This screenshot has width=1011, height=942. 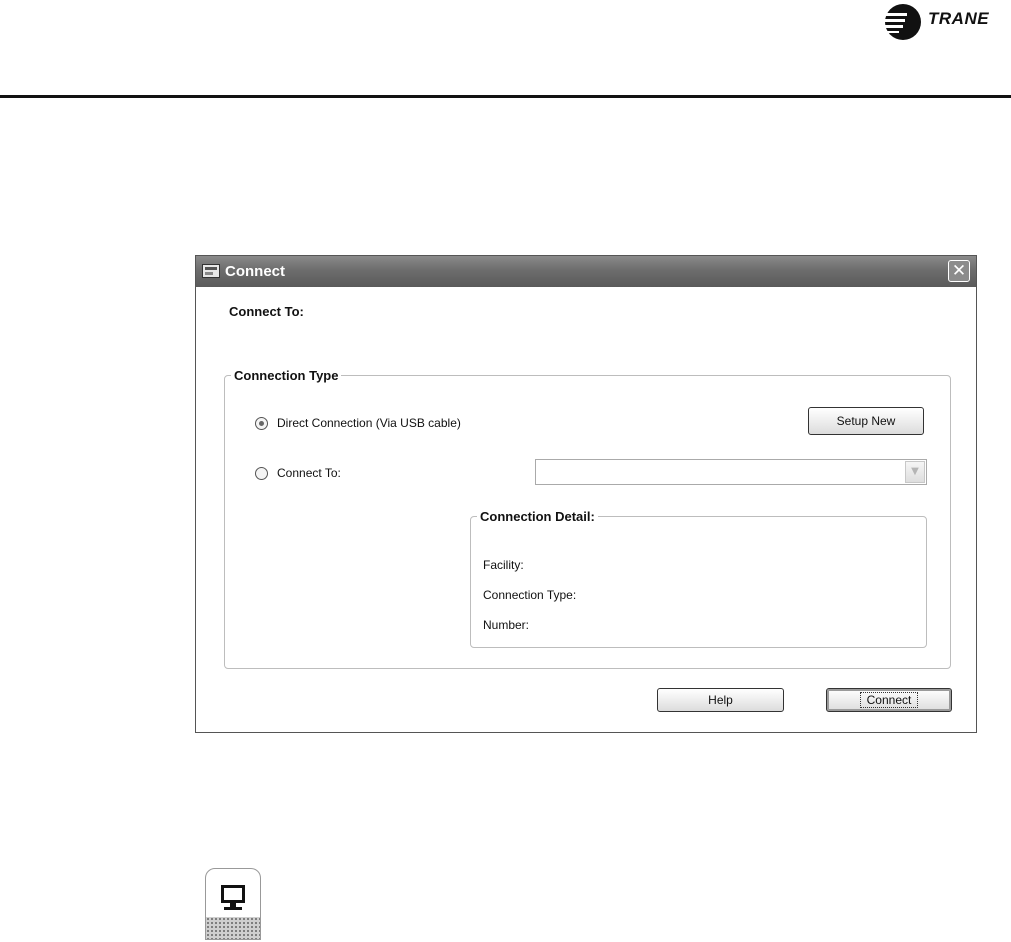 I want to click on number-label: Number:, so click(x=506, y=625).